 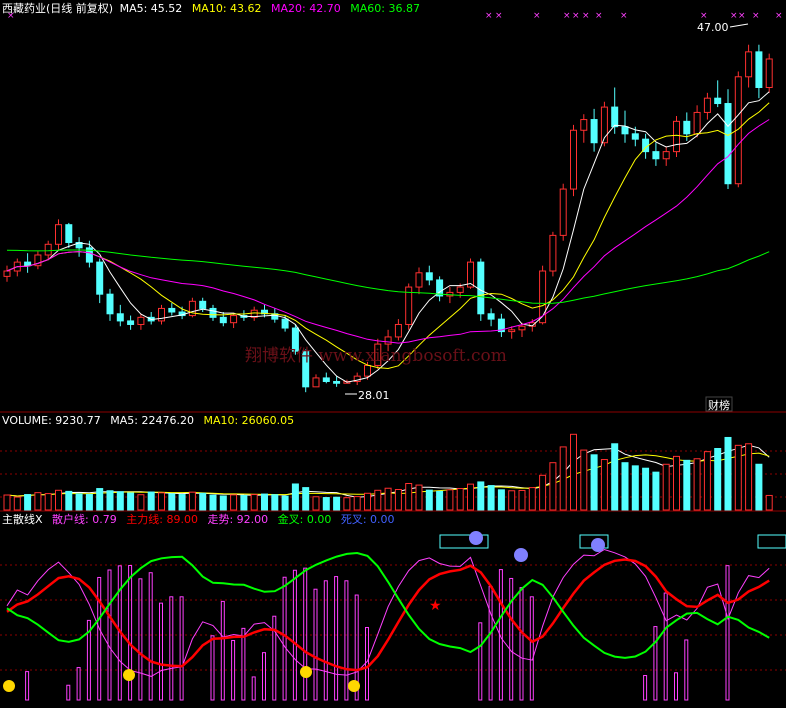 I want to click on ma60-line, so click(x=388, y=276).